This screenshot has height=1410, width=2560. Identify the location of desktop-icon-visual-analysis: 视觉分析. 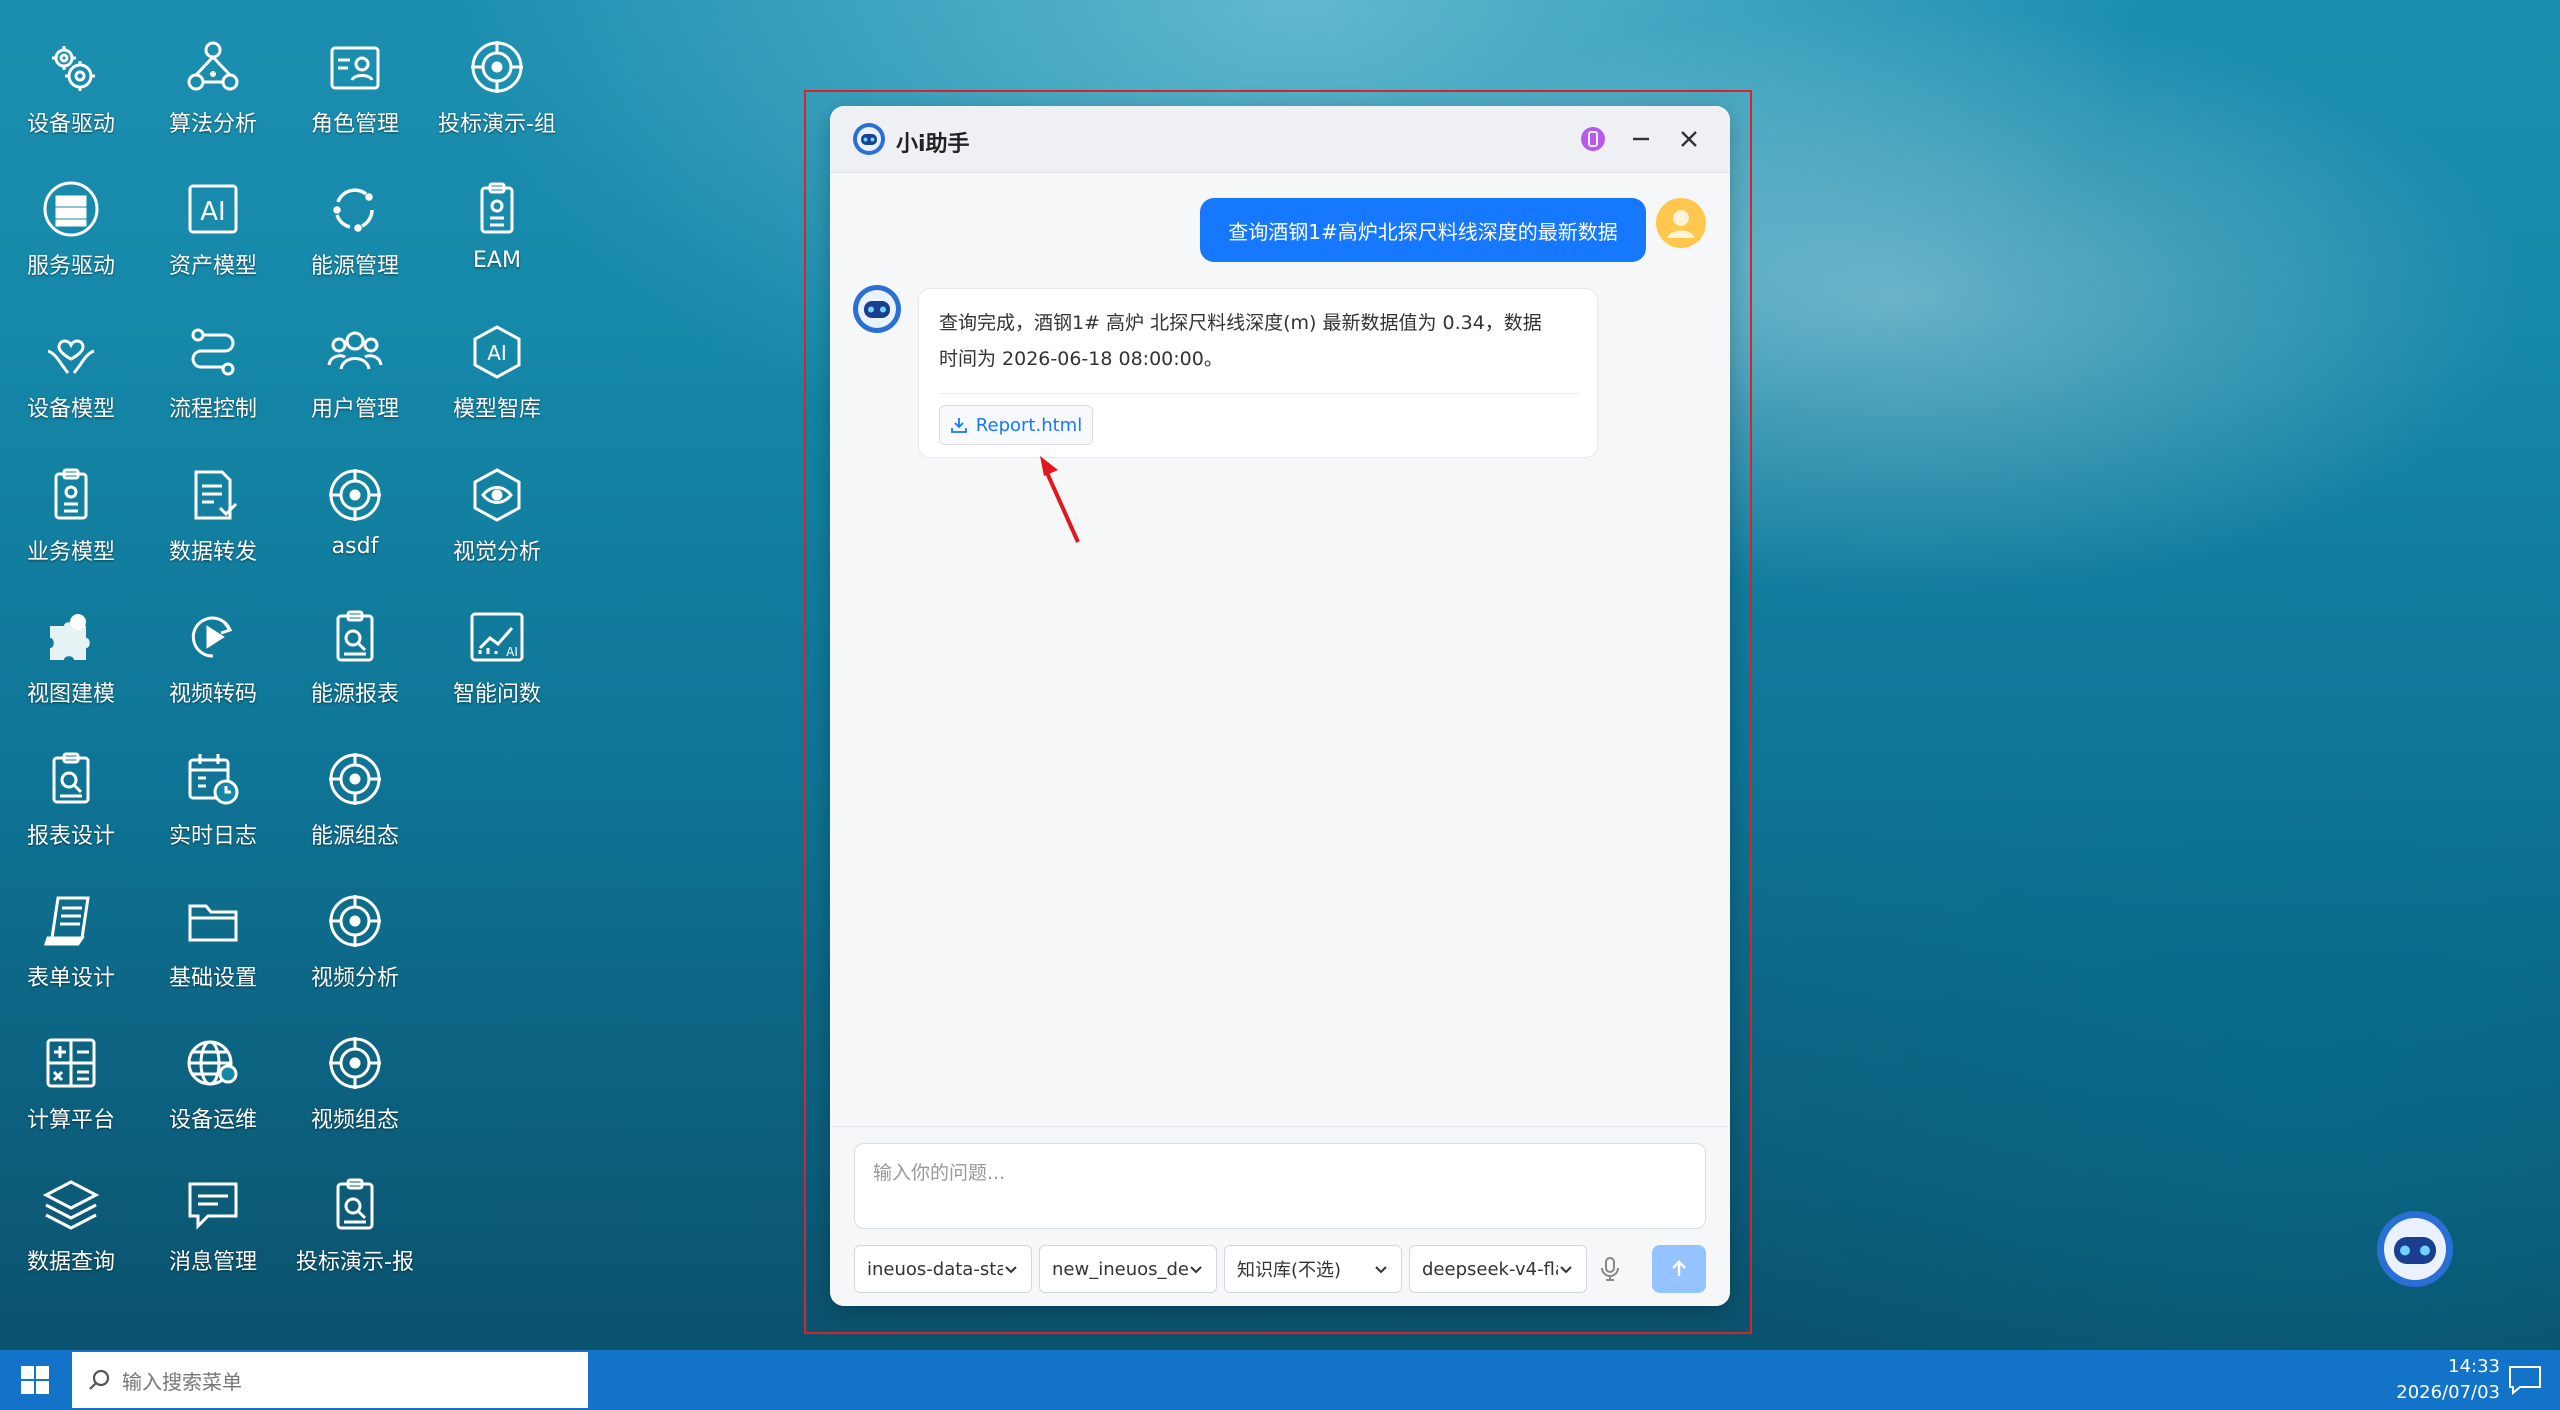
(497, 523).